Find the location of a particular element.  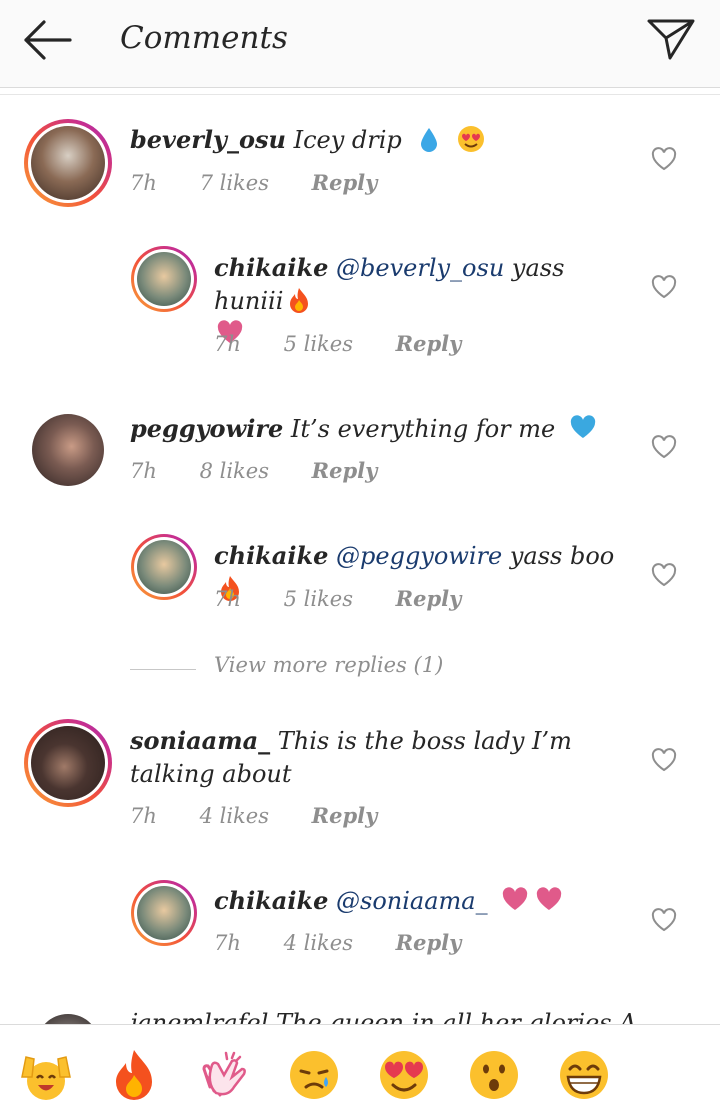

comment-meta: 7h 8 likes Reply is located at coordinates (271, 470).